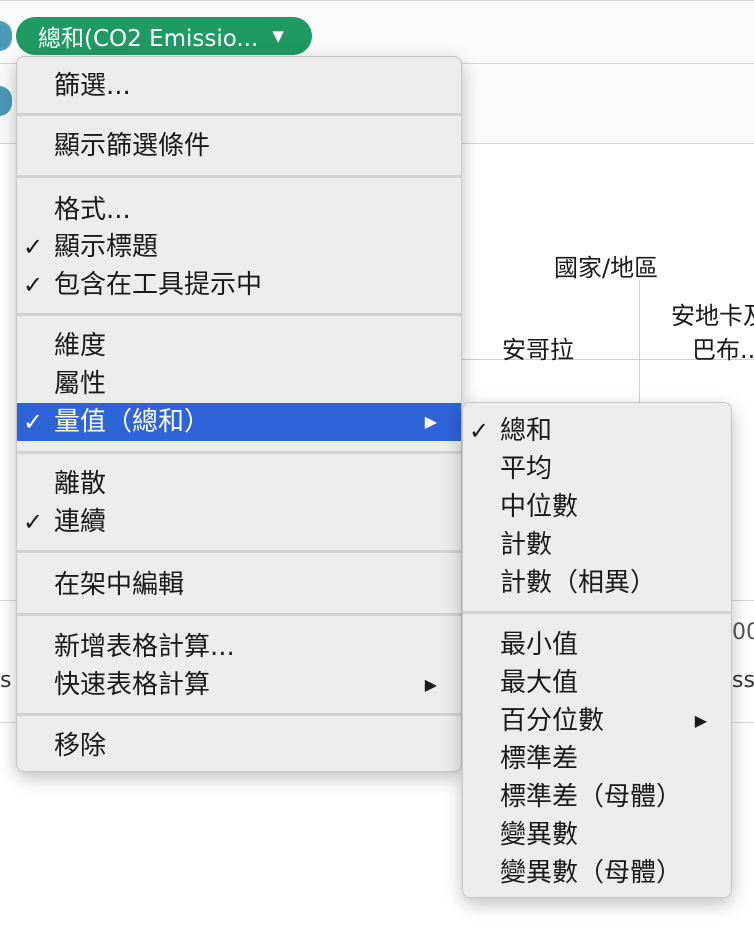 The image size is (754, 932). What do you see at coordinates (597, 683) in the screenshot?
I see `submenu-item-maximum: 最大值` at bounding box center [597, 683].